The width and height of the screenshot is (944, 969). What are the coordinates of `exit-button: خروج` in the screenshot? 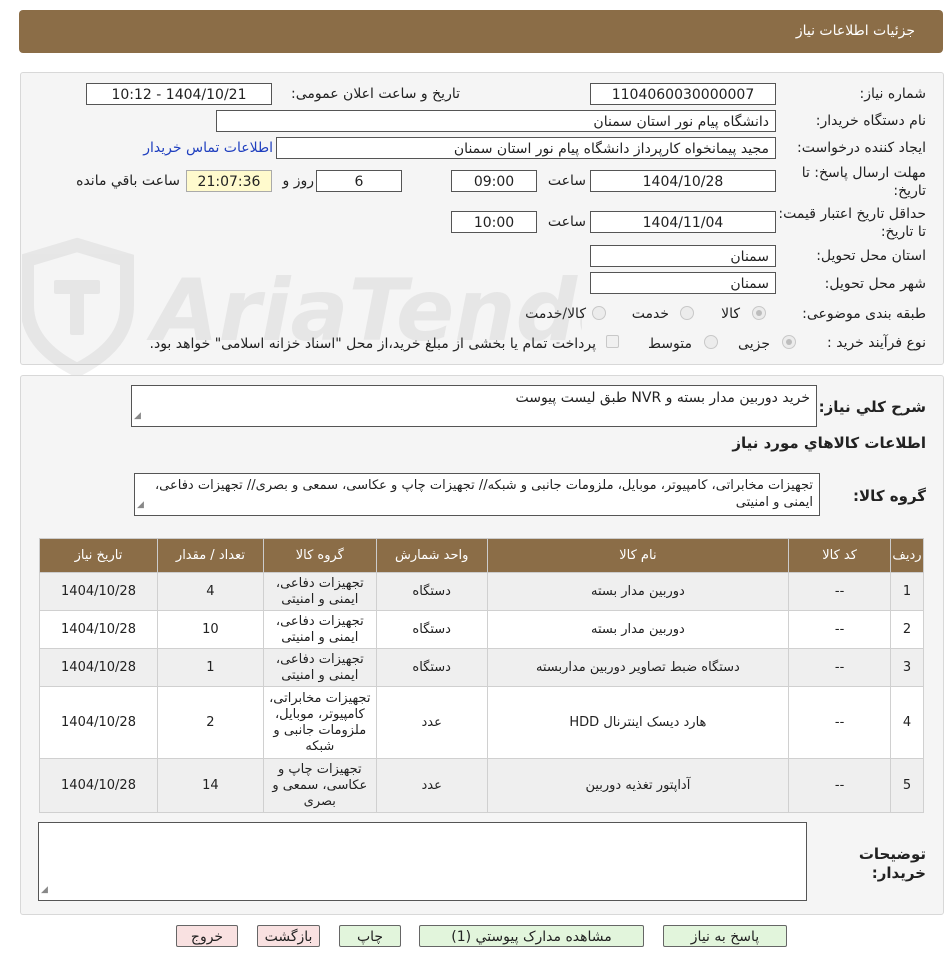 It's located at (207, 936).